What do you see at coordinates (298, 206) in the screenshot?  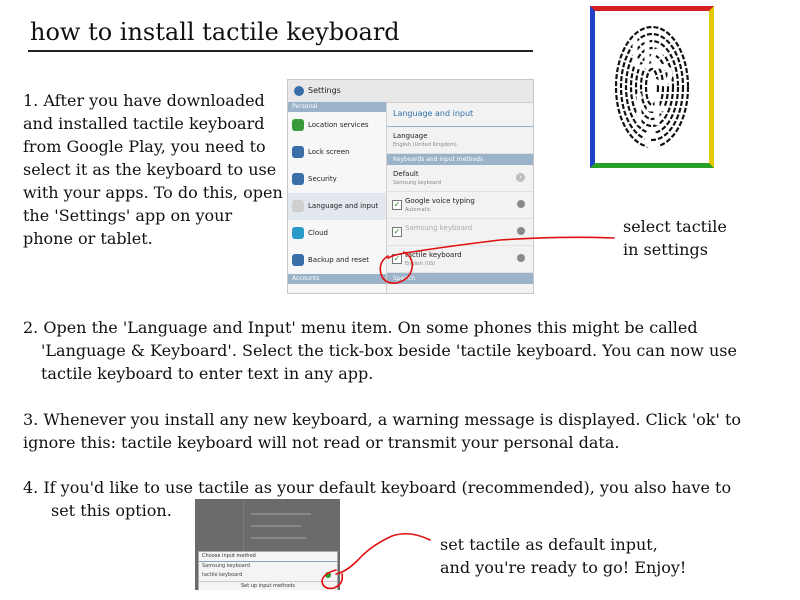 I see `language-icon` at bounding box center [298, 206].